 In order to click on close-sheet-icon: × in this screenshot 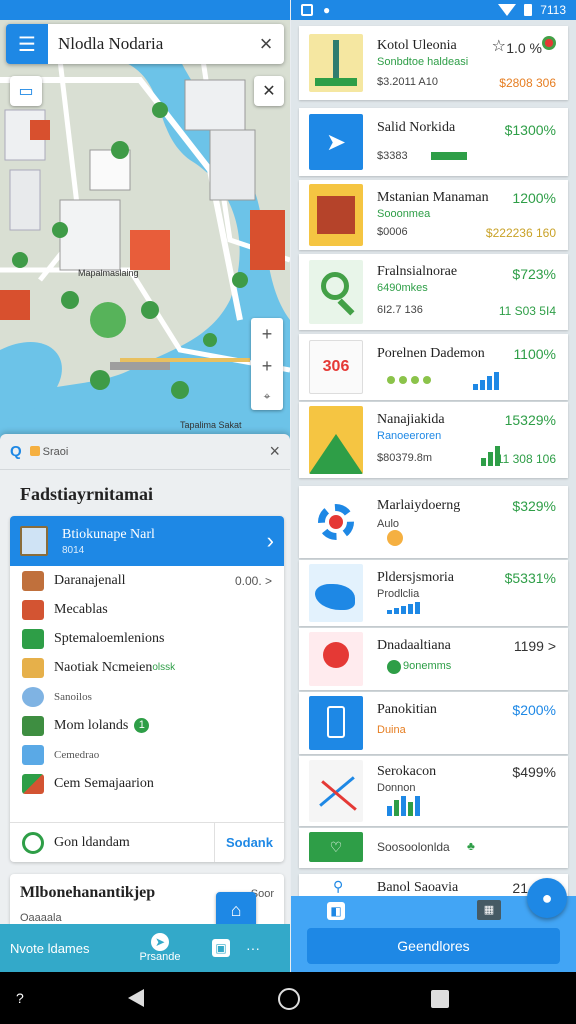, I will do `click(274, 451)`.